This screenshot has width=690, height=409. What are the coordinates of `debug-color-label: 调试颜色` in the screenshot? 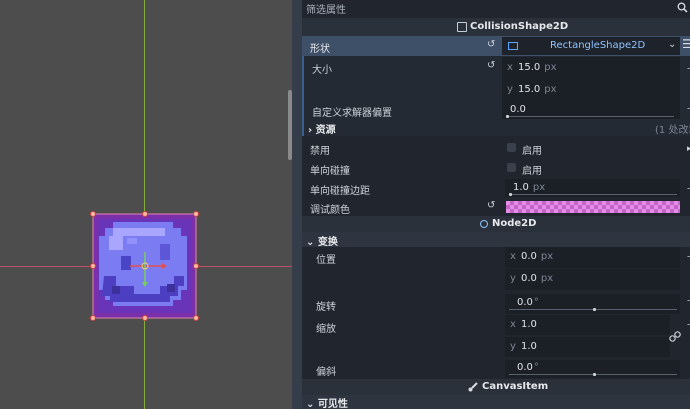 It's located at (330, 210).